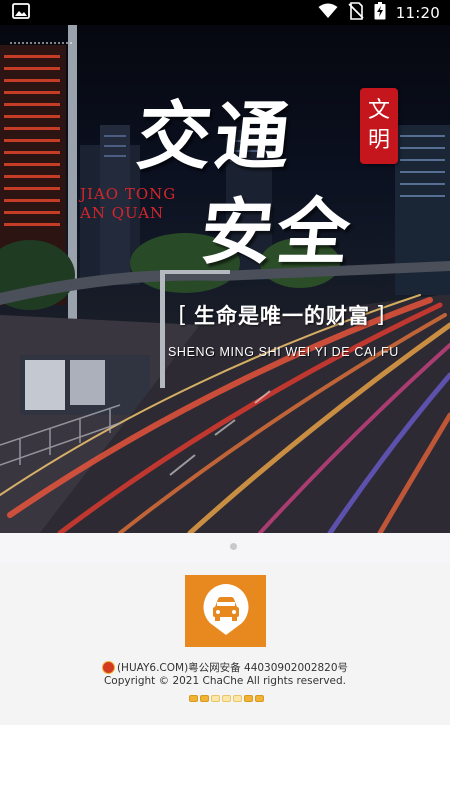  I want to click on slogan-text: 生命是唯一的财富, so click(282, 316).